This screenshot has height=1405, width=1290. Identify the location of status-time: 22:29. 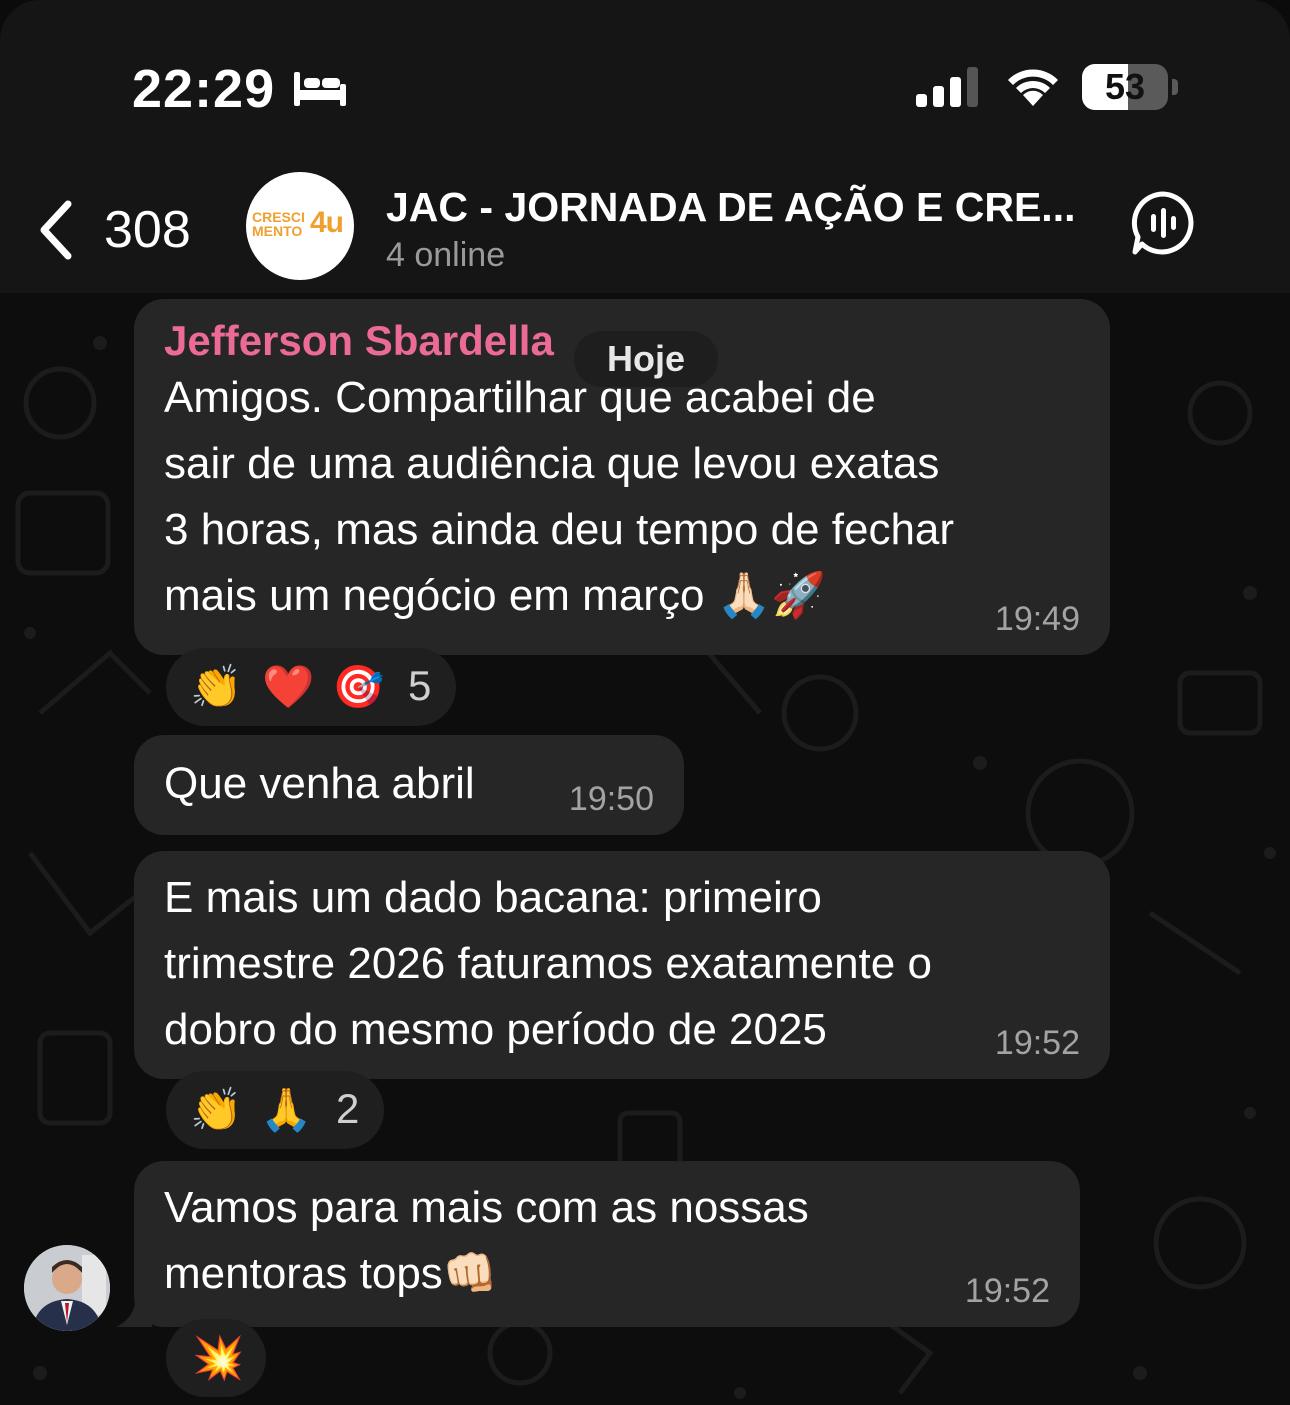
(204, 89).